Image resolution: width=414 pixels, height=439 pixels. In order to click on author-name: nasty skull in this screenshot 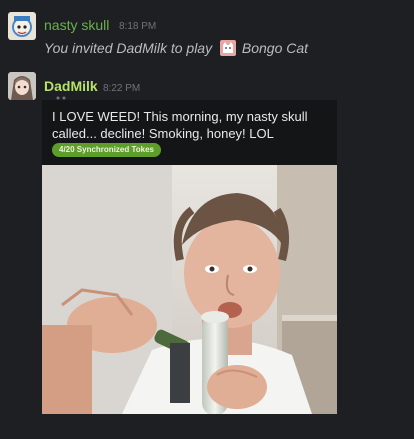, I will do `click(76, 25)`.